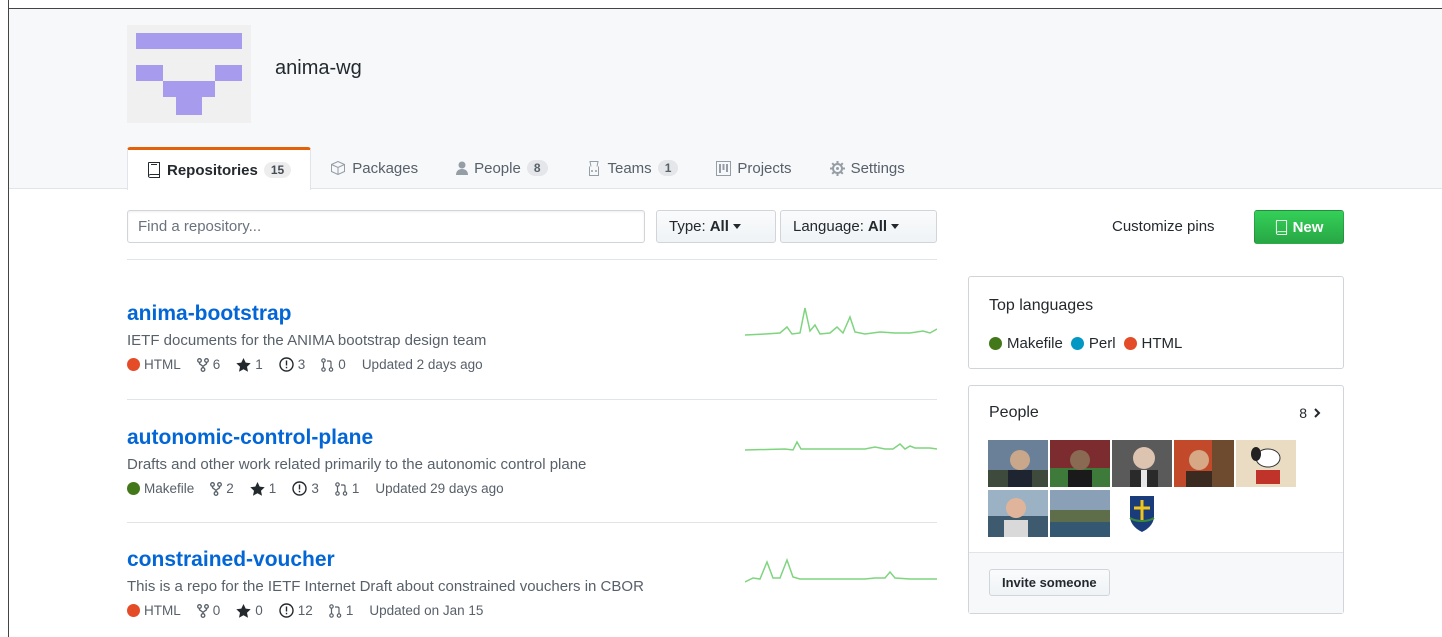  I want to click on tab-teams-count: 1, so click(668, 168).